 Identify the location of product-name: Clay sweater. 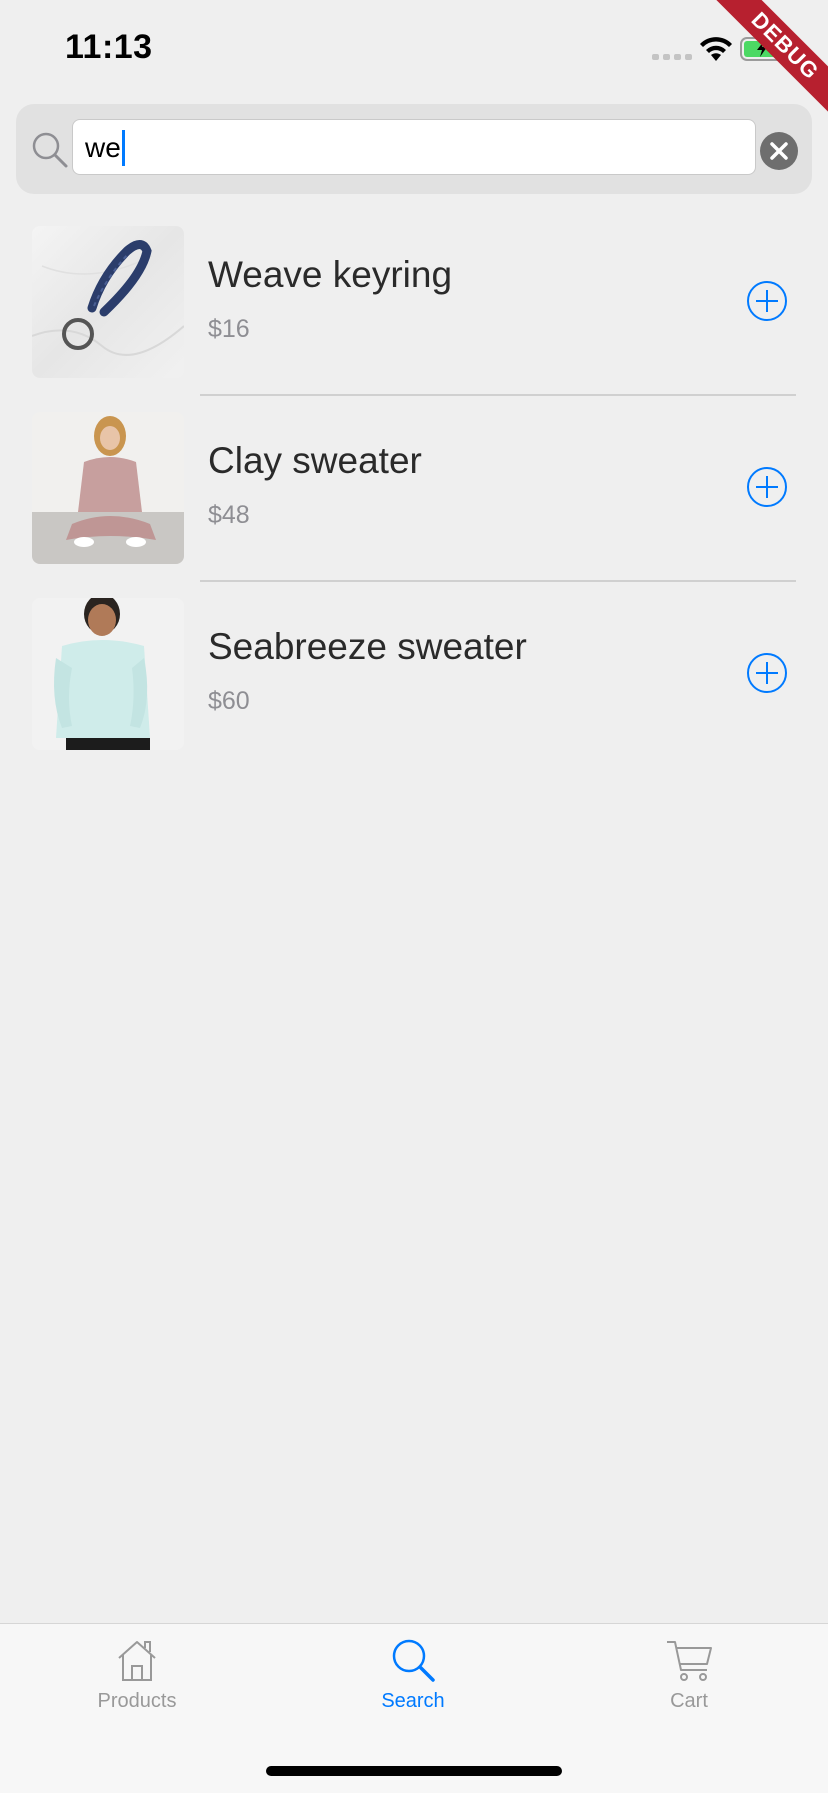
(315, 460).